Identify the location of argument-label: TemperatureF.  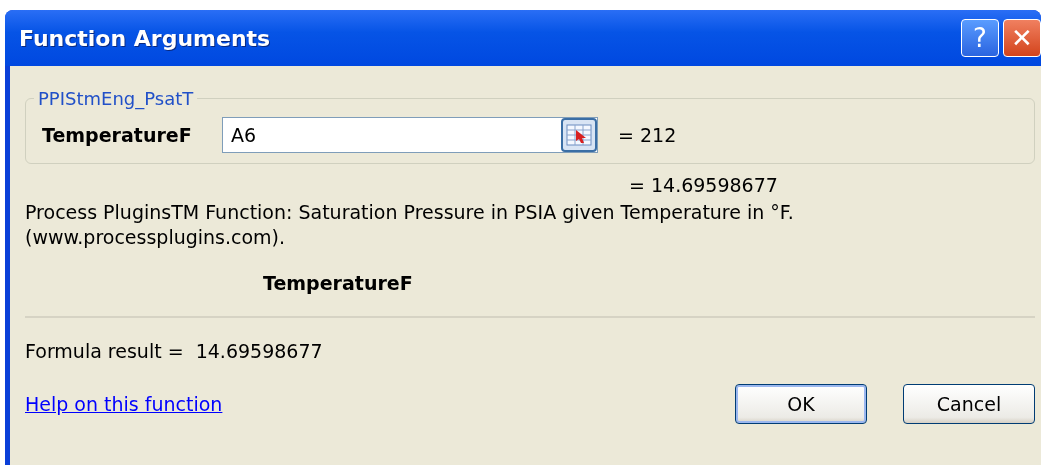
(117, 135).